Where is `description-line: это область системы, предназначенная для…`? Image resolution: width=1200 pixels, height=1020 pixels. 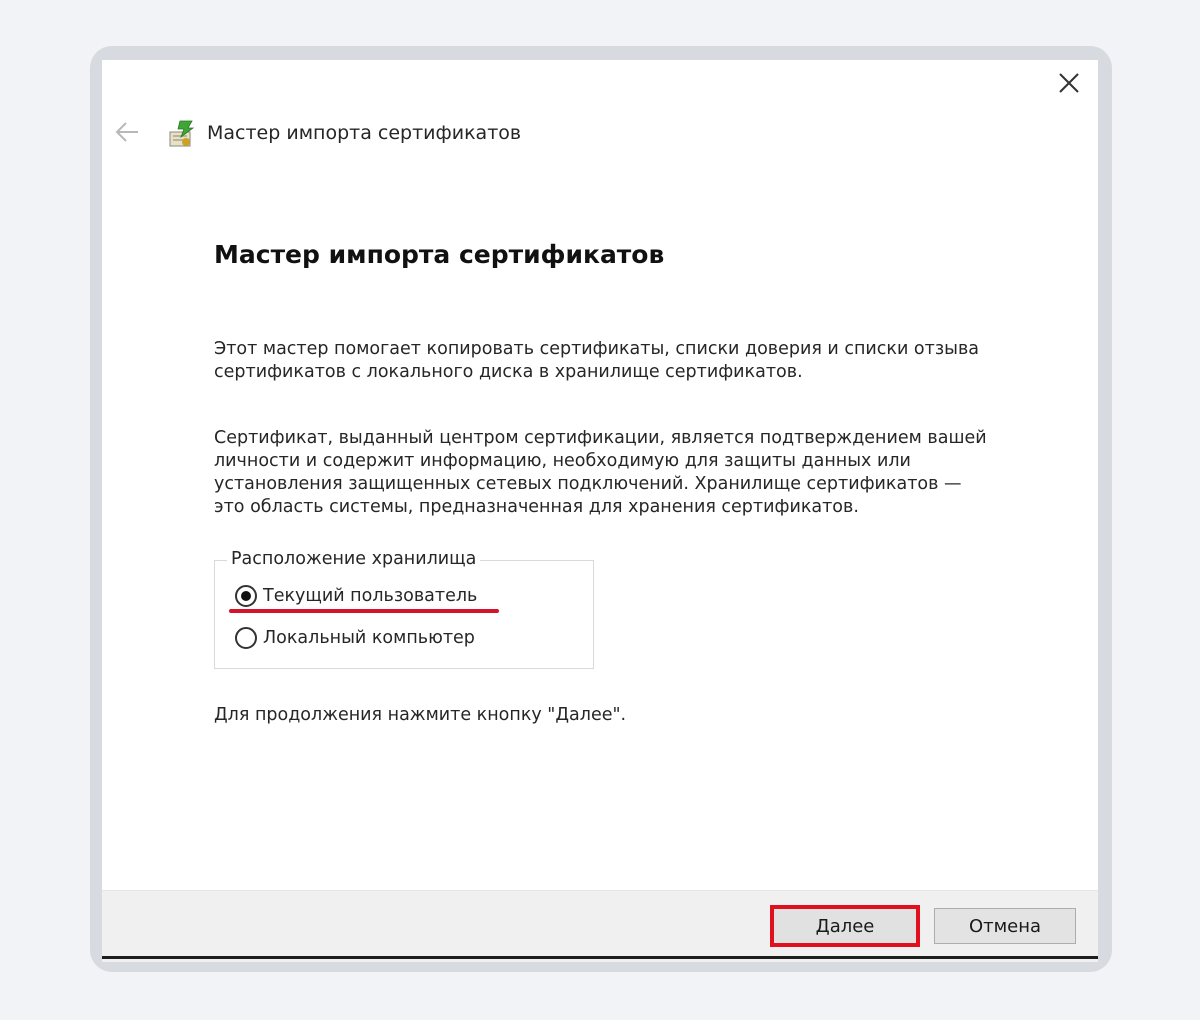 description-line: это область системы, предназначенная для… is located at coordinates (536, 507).